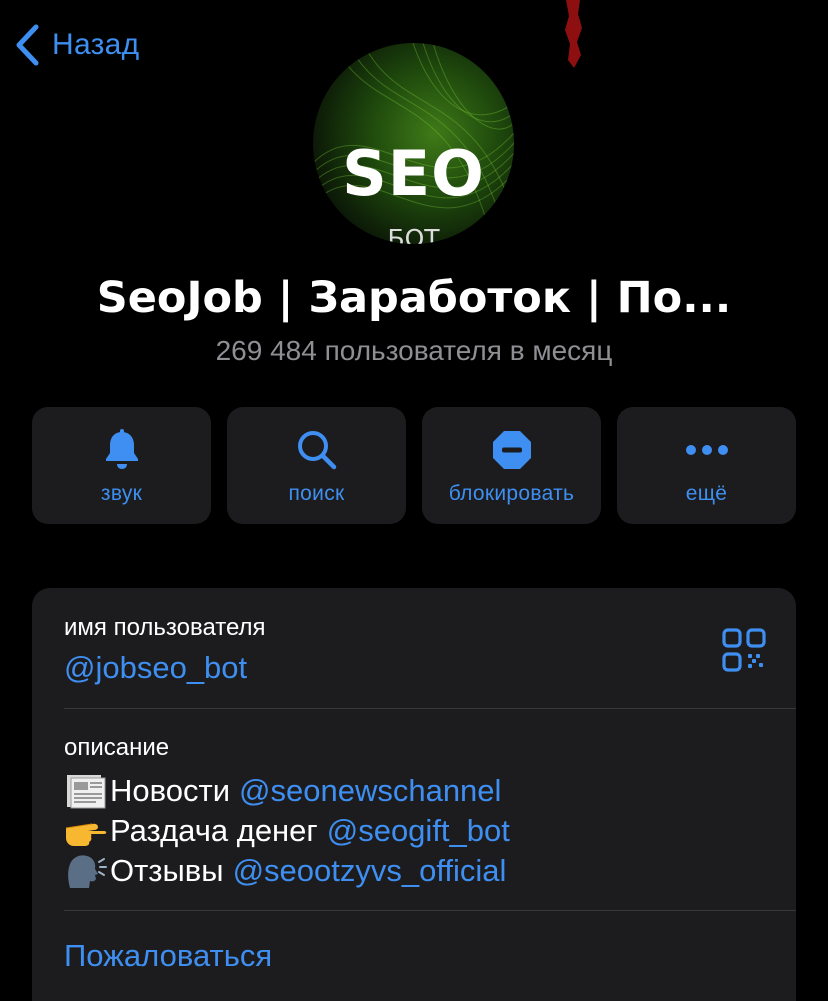 The height and width of the screenshot is (1001, 828). Describe the element at coordinates (87, 871) in the screenshot. I see `speaking-head-emoji-icon` at that location.